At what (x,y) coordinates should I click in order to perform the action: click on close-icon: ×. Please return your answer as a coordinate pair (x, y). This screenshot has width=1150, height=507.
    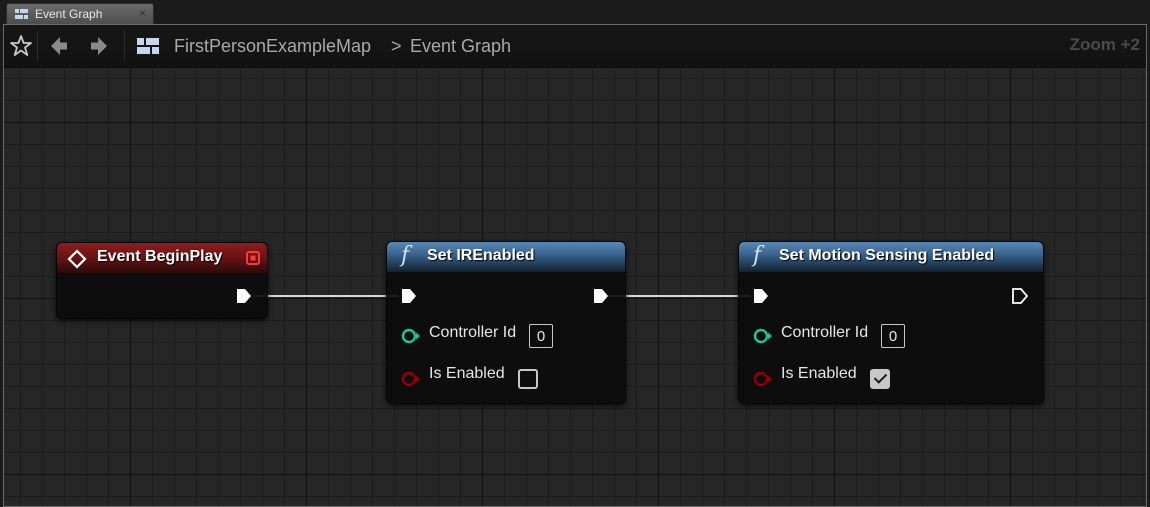
    Looking at the image, I should click on (142, 13).